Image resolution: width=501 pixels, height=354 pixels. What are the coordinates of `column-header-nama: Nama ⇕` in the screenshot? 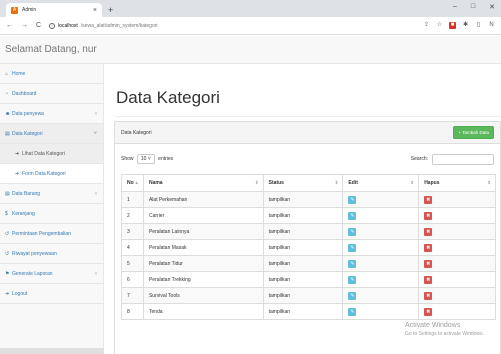 It's located at (203, 183).